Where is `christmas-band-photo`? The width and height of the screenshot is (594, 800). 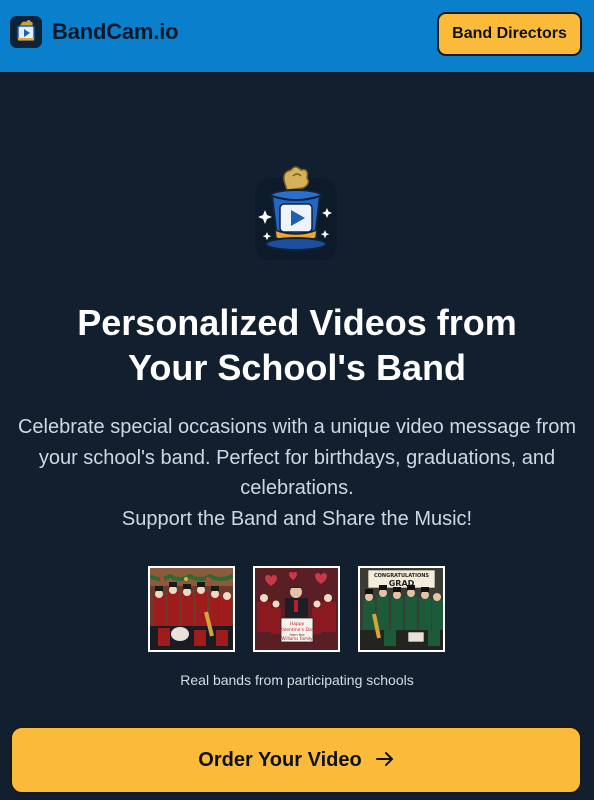
christmas-band-photo is located at coordinates (191, 609).